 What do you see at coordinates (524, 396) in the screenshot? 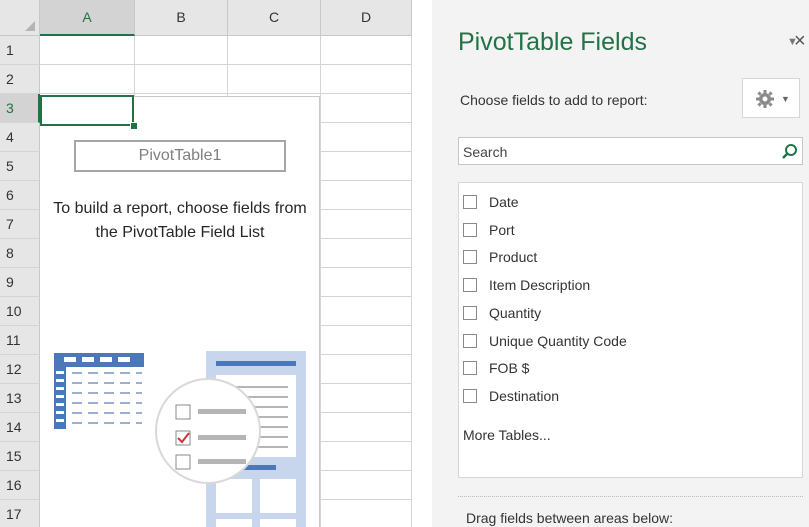
I see `field-label: Destination` at bounding box center [524, 396].